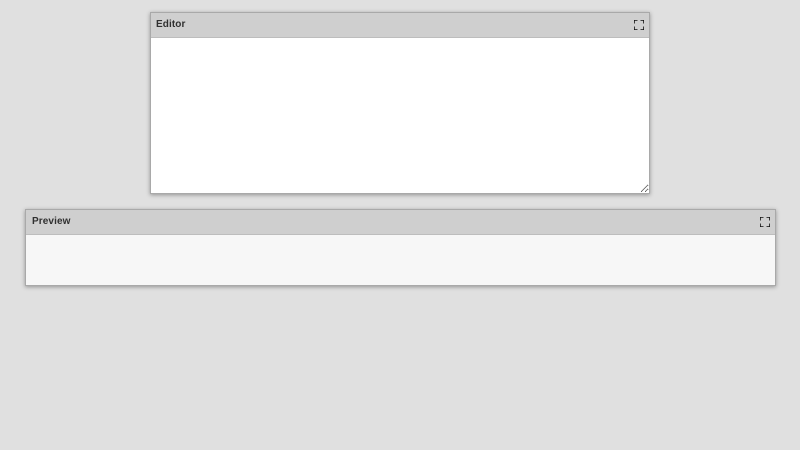 Image resolution: width=800 pixels, height=450 pixels. What do you see at coordinates (400, 25) in the screenshot?
I see `editor-header: Editor` at bounding box center [400, 25].